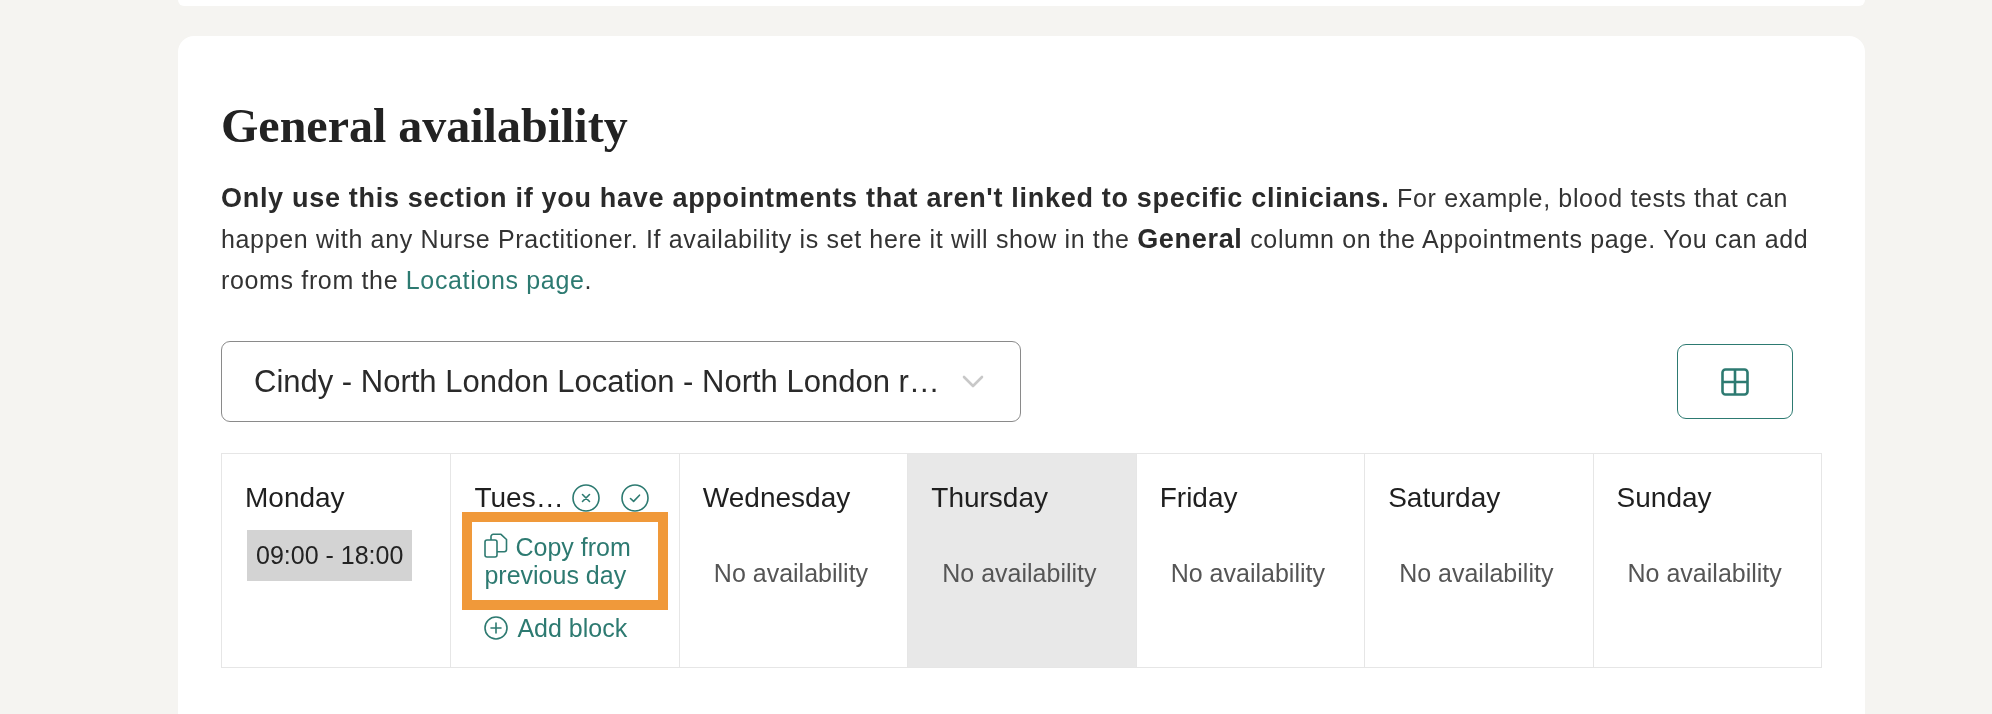  What do you see at coordinates (425, 126) in the screenshot?
I see `section-title: General availability` at bounding box center [425, 126].